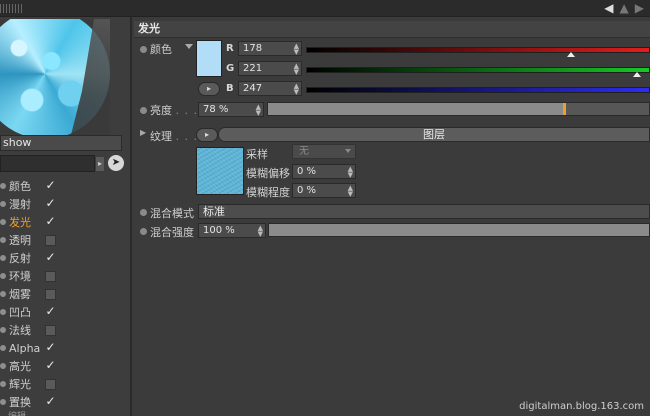 Image resolution: width=650 pixels, height=416 pixels. Describe the element at coordinates (424, 211) in the screenshot. I see `mix-mode-select: 标准` at that location.